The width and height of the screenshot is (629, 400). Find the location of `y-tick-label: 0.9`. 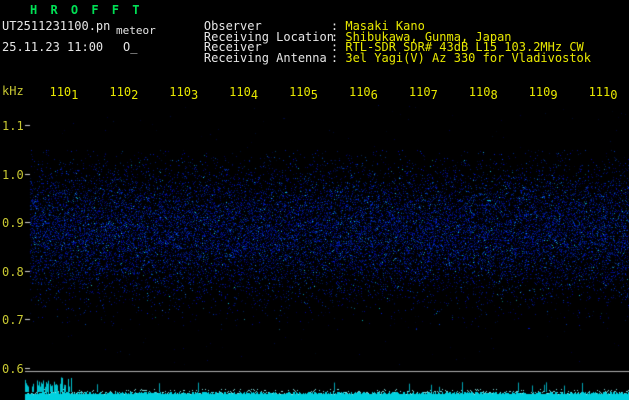

y-tick-label: 0.9 is located at coordinates (13, 223).